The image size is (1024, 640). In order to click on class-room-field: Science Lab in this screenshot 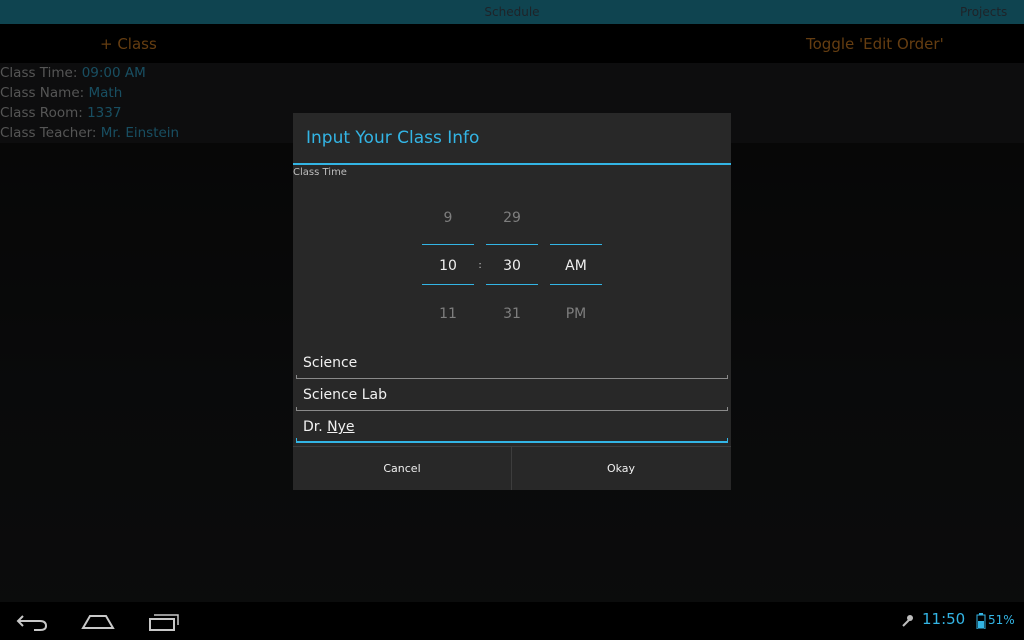, I will do `click(512, 396)`.